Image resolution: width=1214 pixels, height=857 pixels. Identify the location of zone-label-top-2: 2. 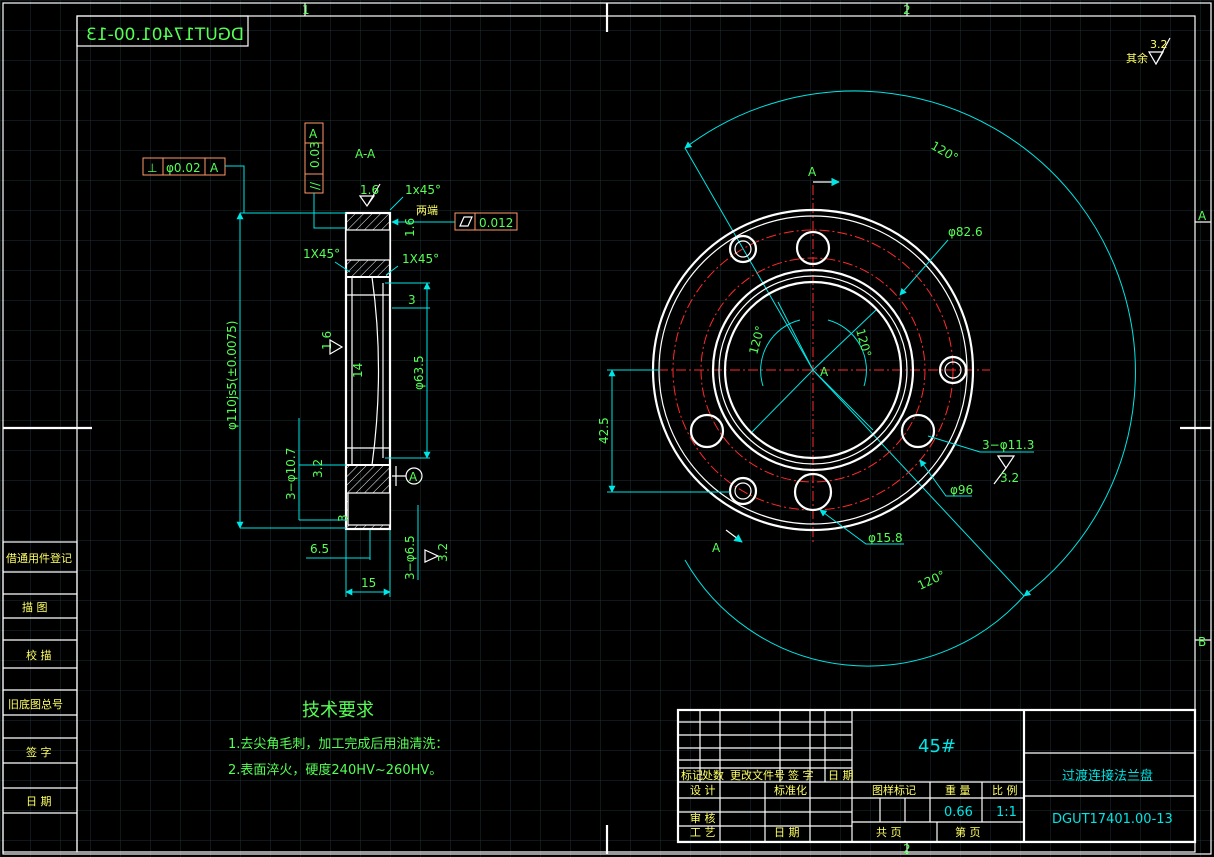
(907, 10).